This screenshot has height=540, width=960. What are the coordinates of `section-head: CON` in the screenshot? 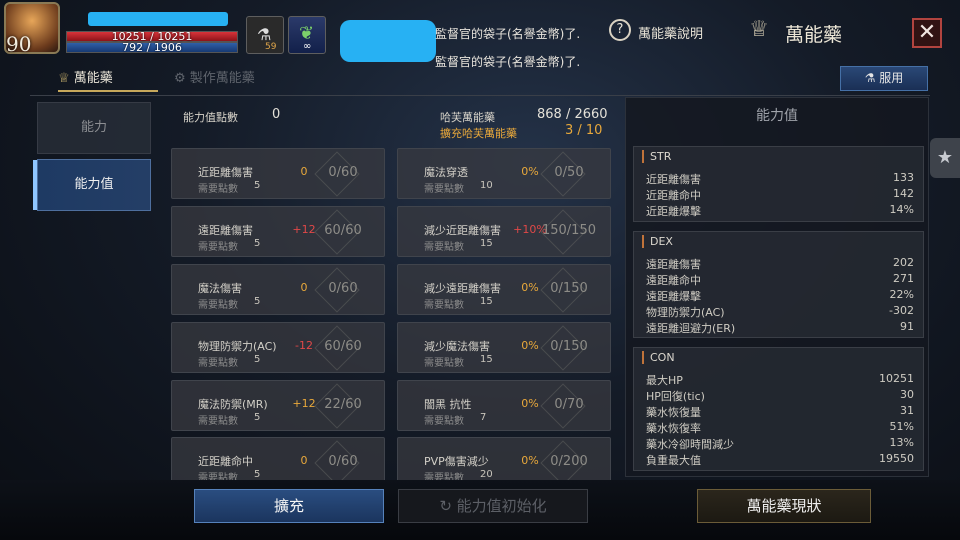 It's located at (658, 357).